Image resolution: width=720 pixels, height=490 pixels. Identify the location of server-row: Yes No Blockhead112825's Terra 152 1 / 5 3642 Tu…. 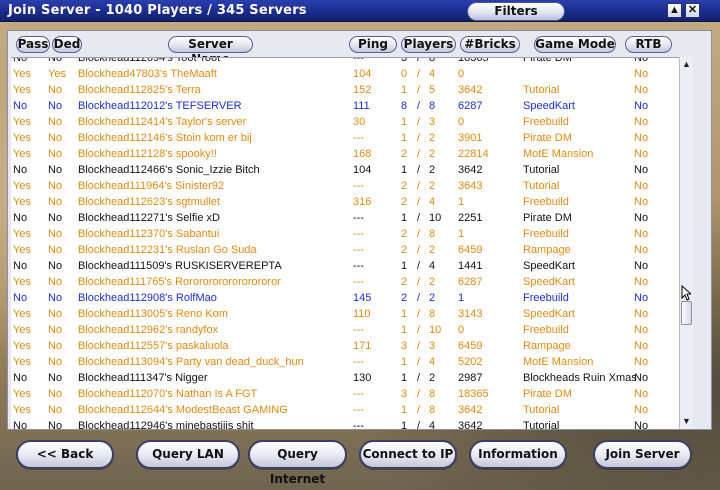
(345, 90).